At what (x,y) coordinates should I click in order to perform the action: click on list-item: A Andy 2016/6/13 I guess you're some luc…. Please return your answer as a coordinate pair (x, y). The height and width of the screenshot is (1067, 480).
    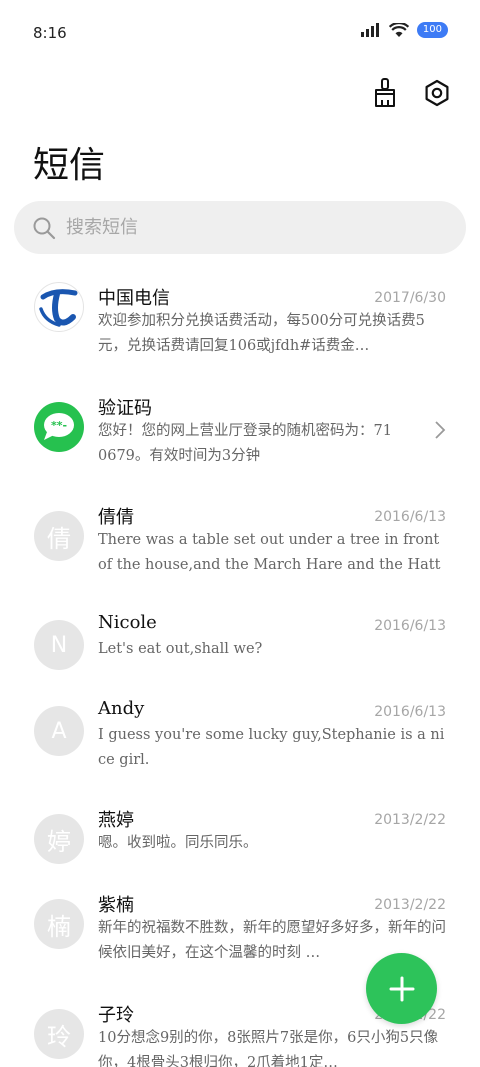
    Looking at the image, I should click on (240, 736).